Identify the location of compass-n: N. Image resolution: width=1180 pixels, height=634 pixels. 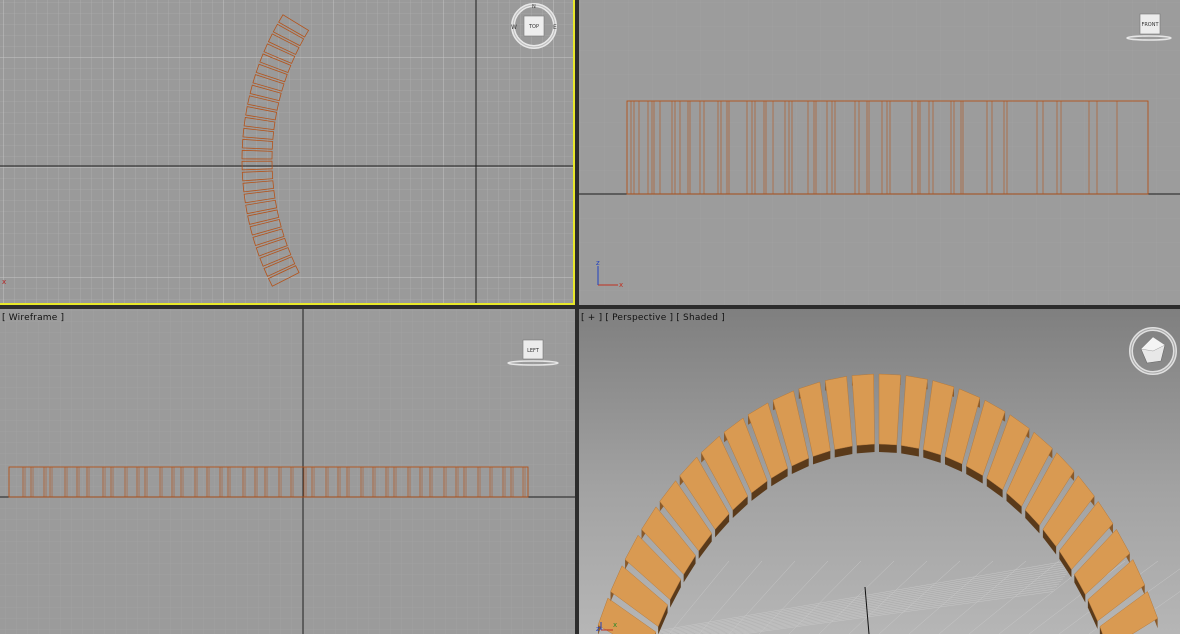
(534, 7).